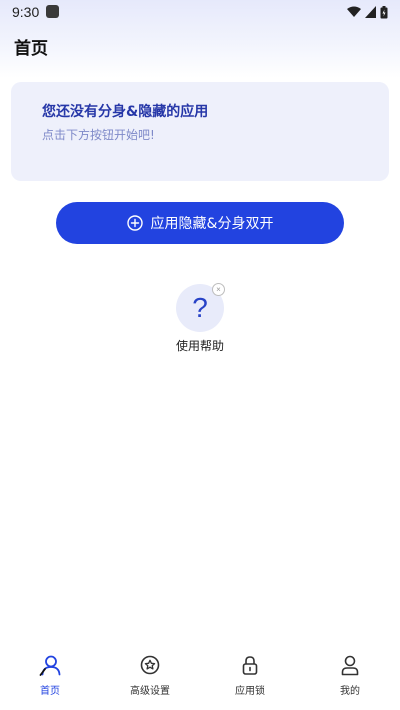  I want to click on nav-item-home: 首页, so click(50, 677).